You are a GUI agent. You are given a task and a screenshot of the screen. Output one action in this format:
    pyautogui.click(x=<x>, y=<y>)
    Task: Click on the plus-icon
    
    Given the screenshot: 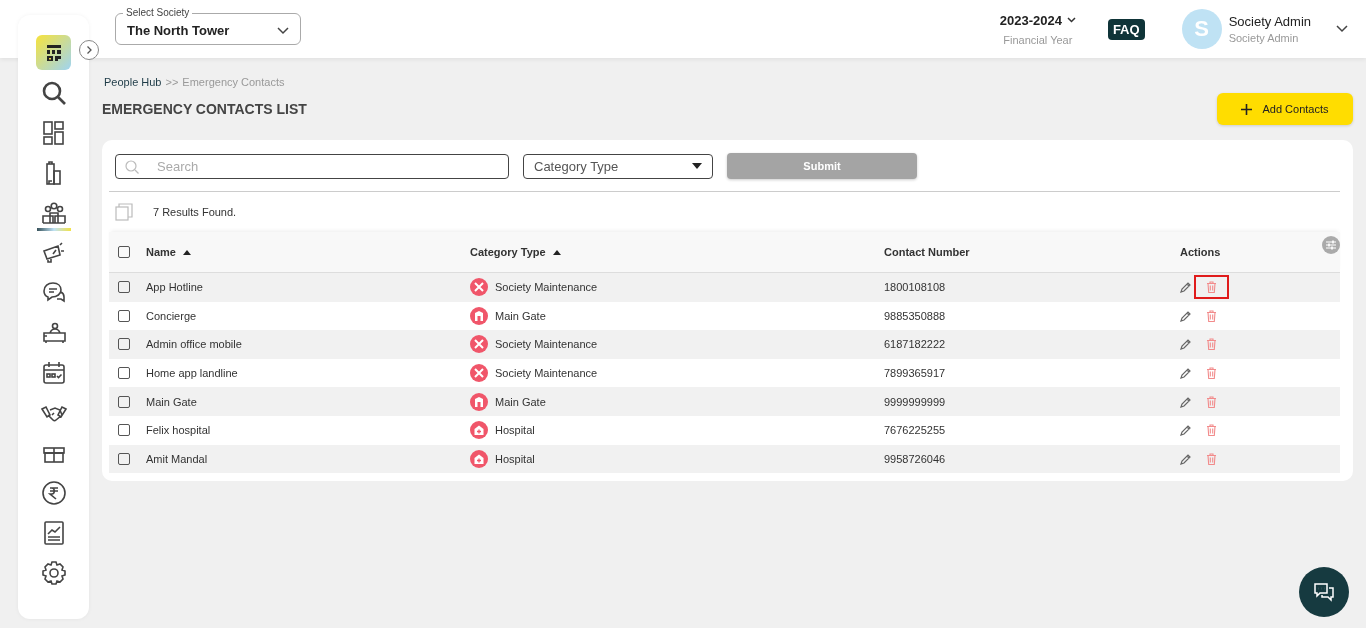 What is the action you would take?
    pyautogui.click(x=1247, y=109)
    